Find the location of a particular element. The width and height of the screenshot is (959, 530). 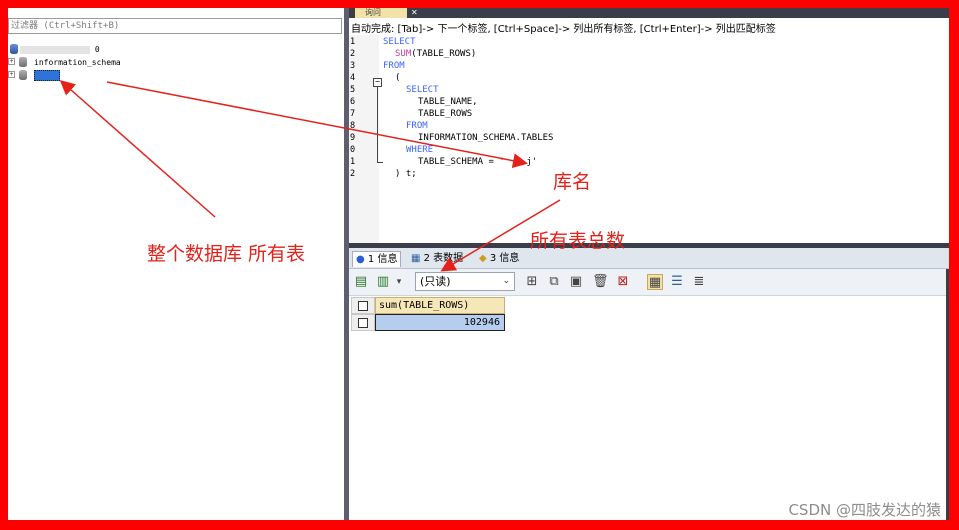

copy-row-icon: ⧉ is located at coordinates (554, 282).